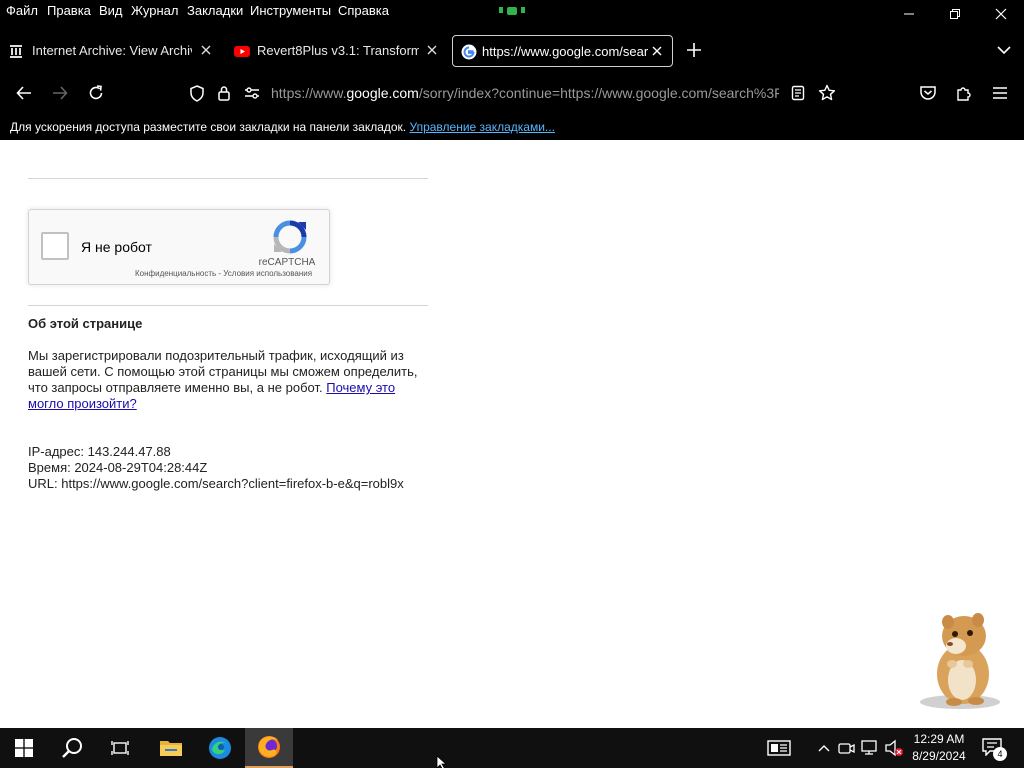  I want to click on menu-file: Файл, so click(22, 10).